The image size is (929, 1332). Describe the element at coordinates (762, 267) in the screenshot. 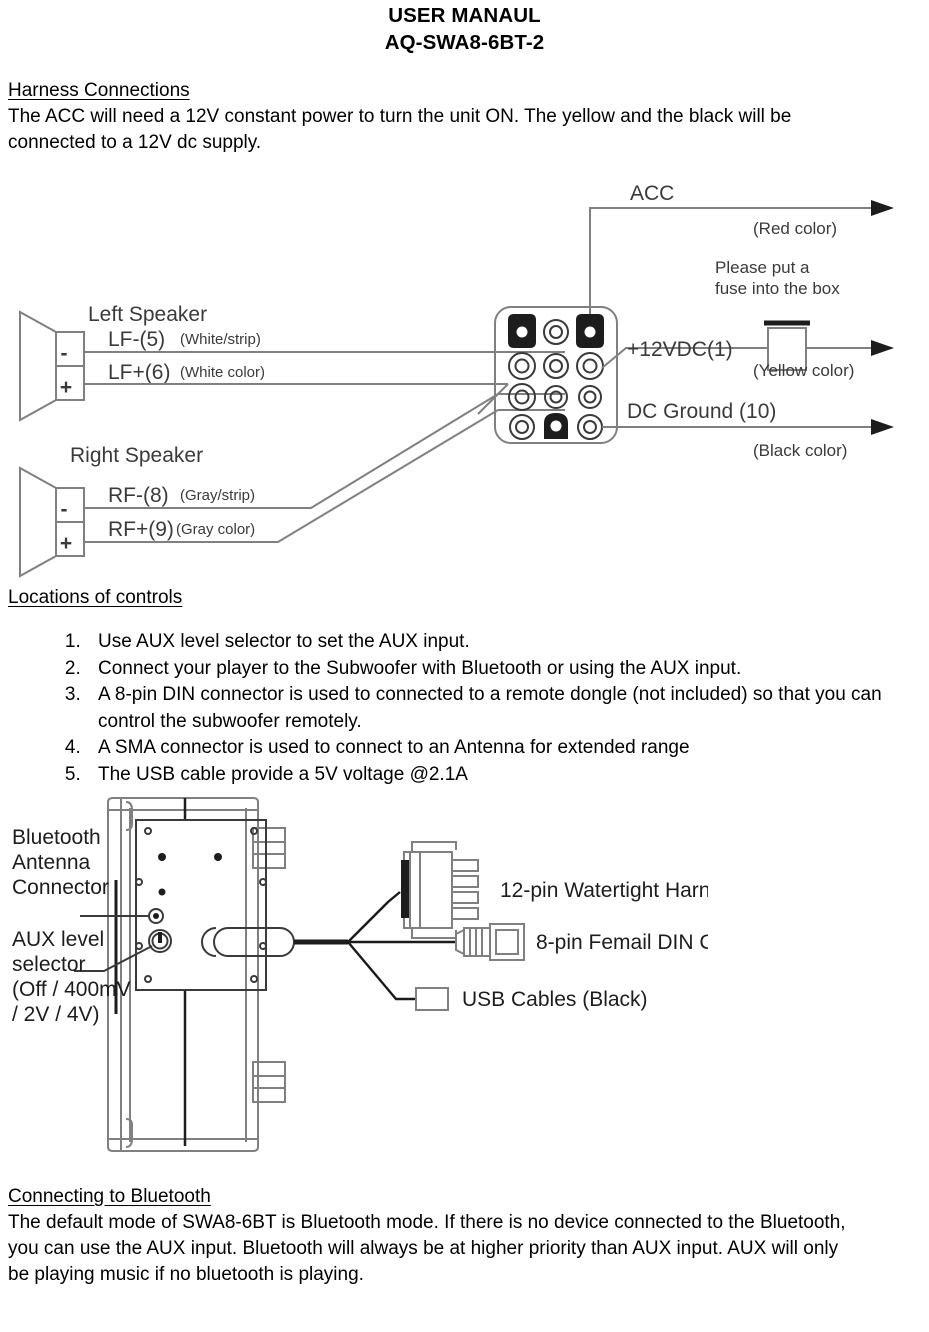

I see `fuse-note-line-1: Please put a` at that location.